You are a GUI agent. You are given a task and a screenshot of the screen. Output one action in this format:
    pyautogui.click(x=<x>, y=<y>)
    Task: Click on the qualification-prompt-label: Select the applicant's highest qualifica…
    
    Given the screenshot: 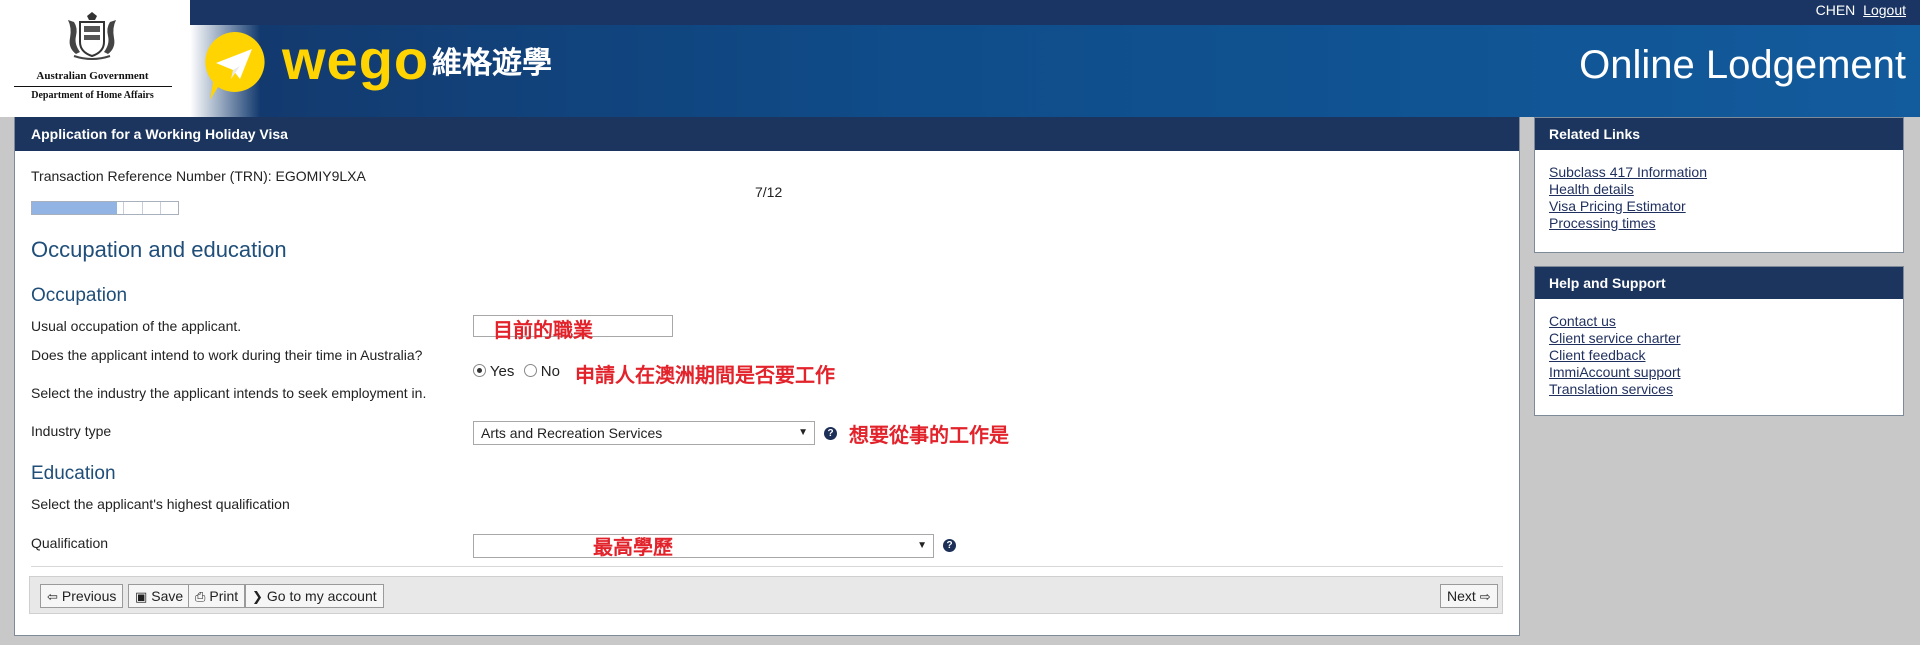 What is the action you would take?
    pyautogui.click(x=160, y=504)
    